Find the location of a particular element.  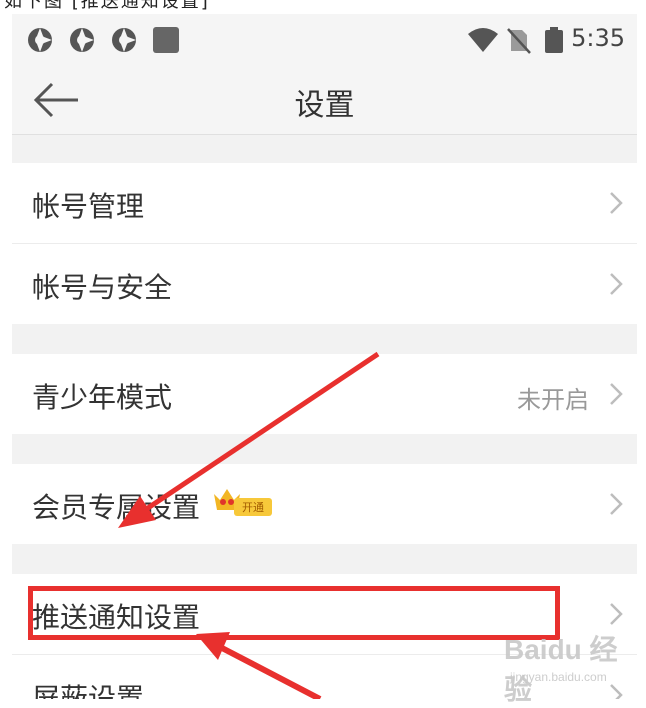

app-header: 设置 is located at coordinates (324, 101).